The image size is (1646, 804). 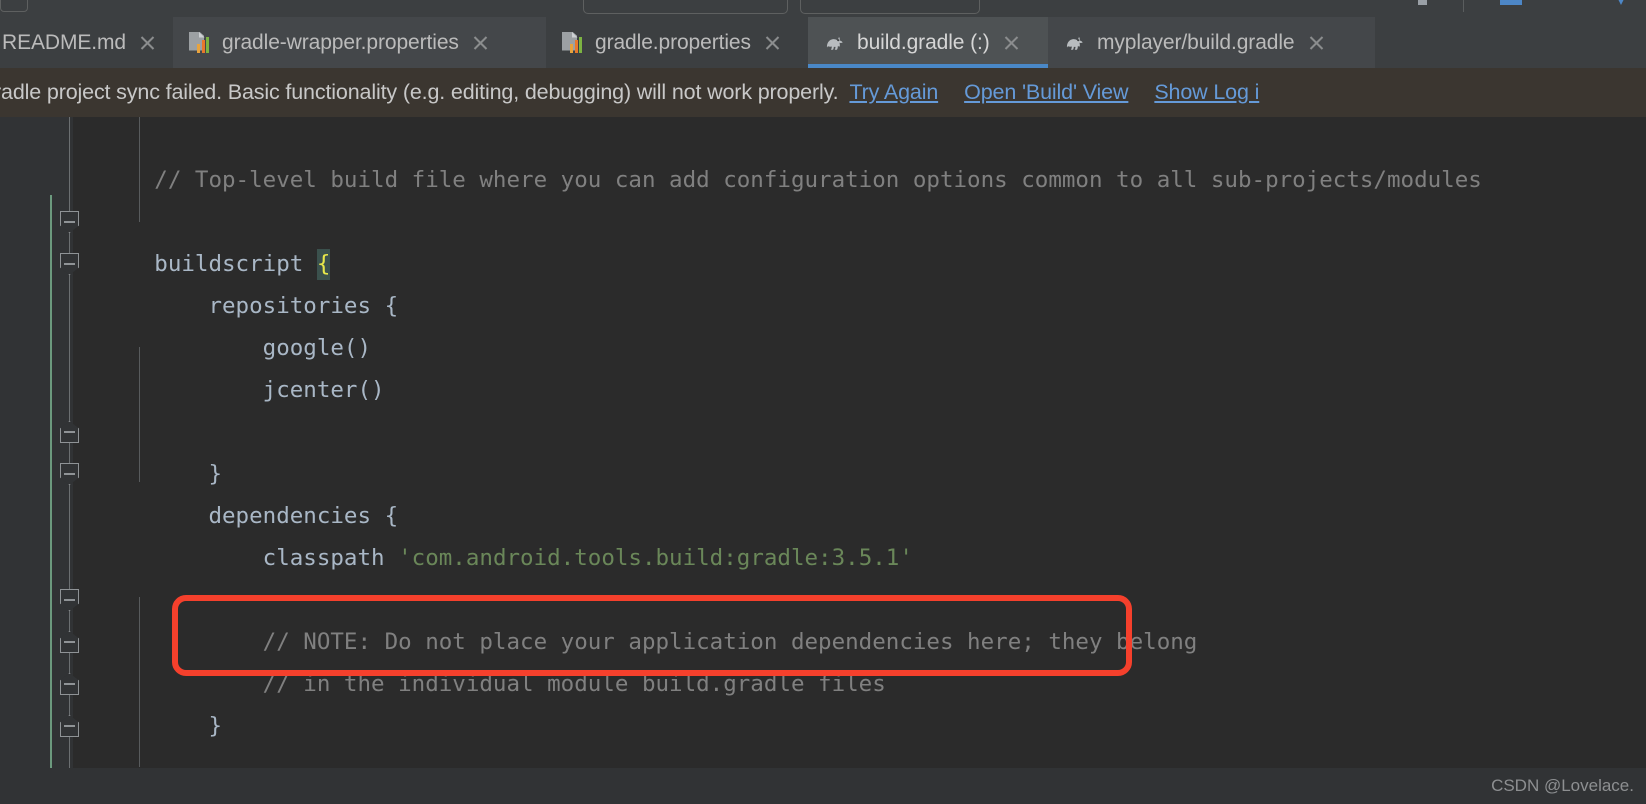 What do you see at coordinates (685, 7) in the screenshot?
I see `module-selector-combo` at bounding box center [685, 7].